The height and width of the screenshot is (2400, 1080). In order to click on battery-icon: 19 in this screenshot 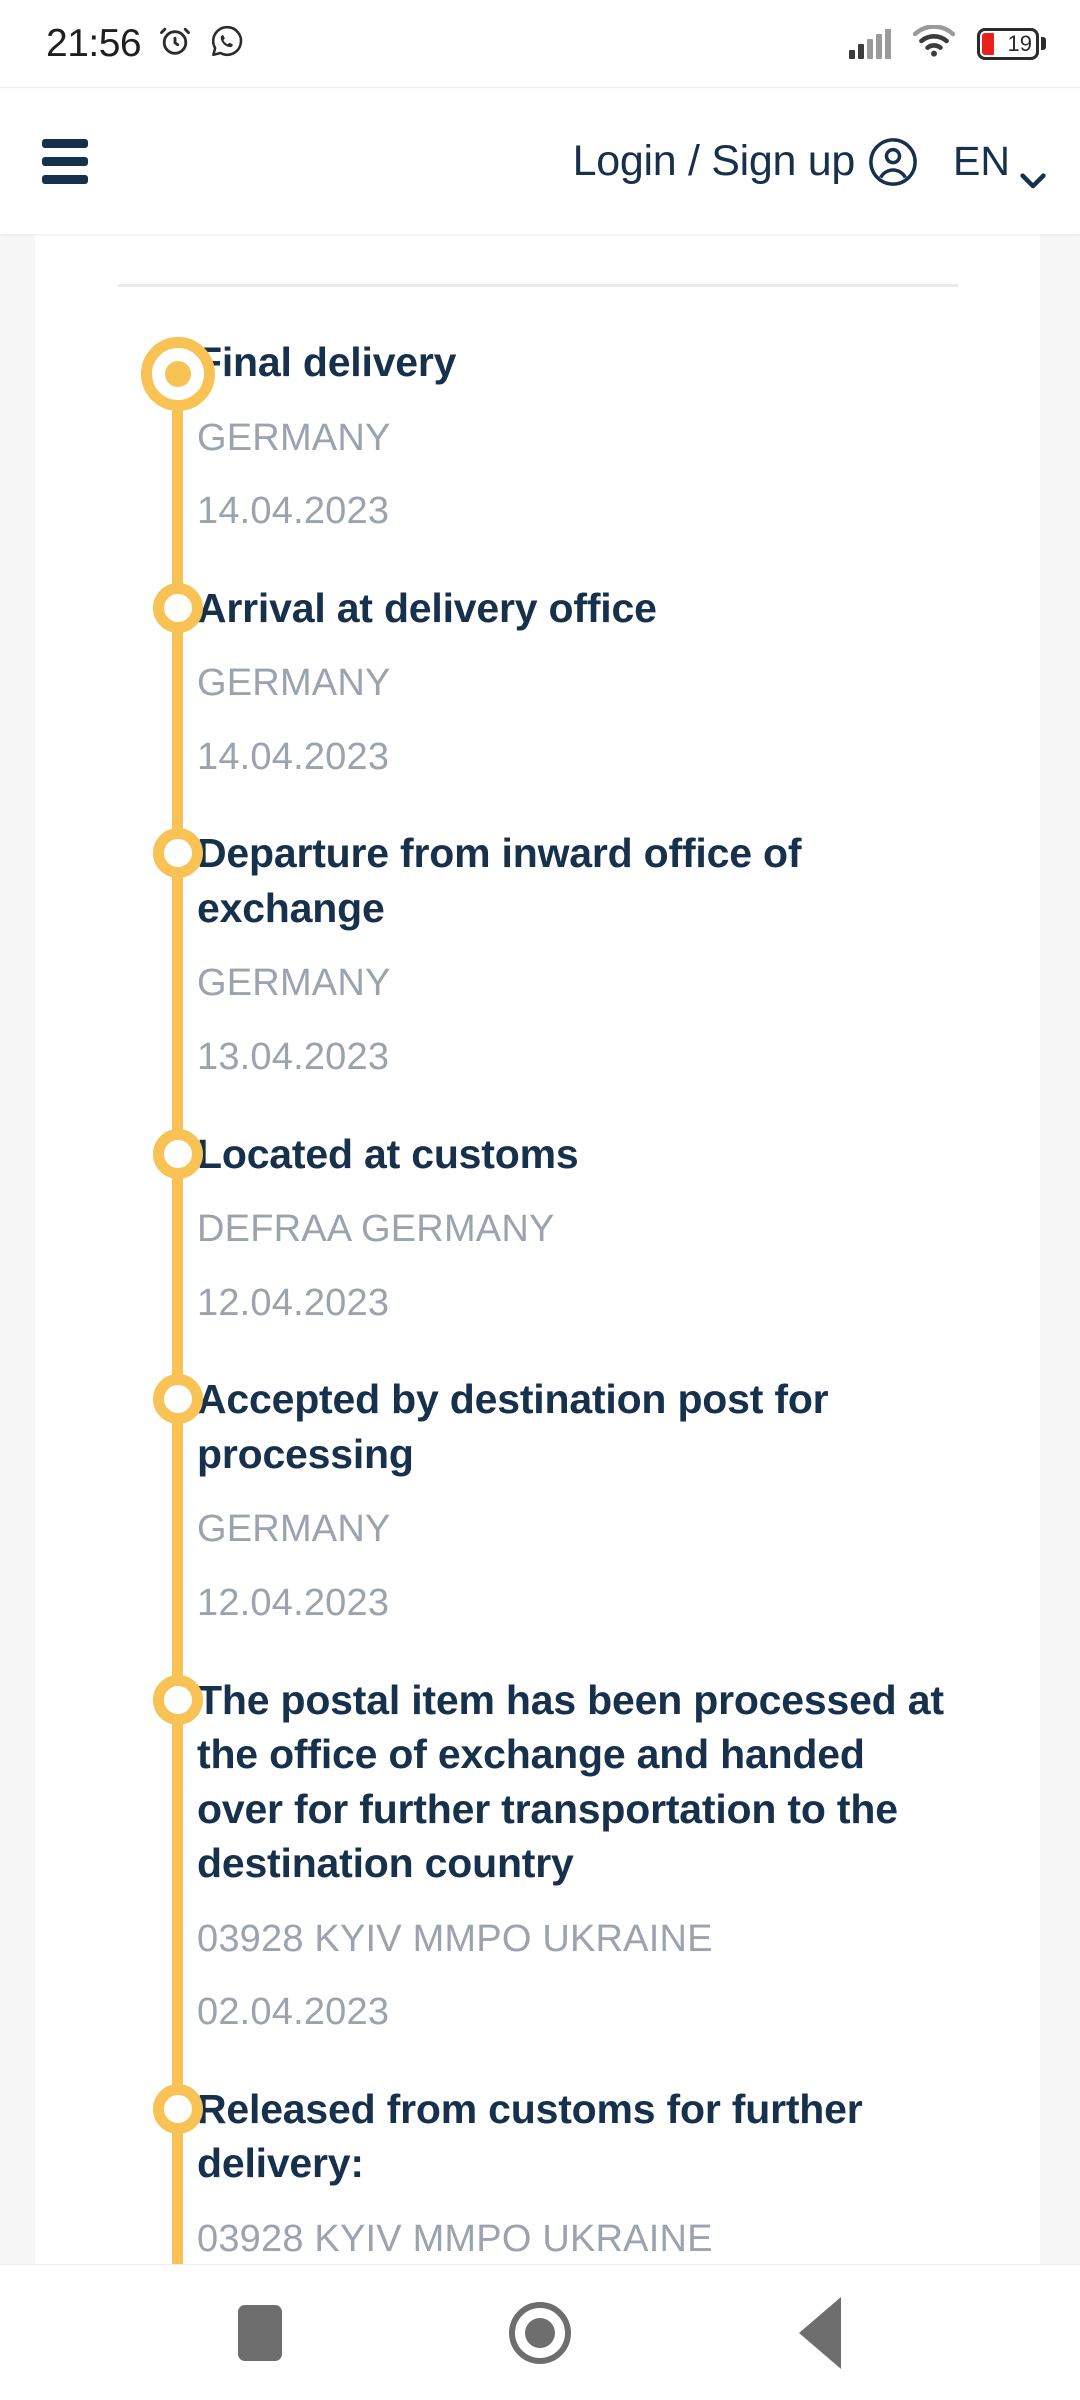, I will do `click(1011, 43)`.